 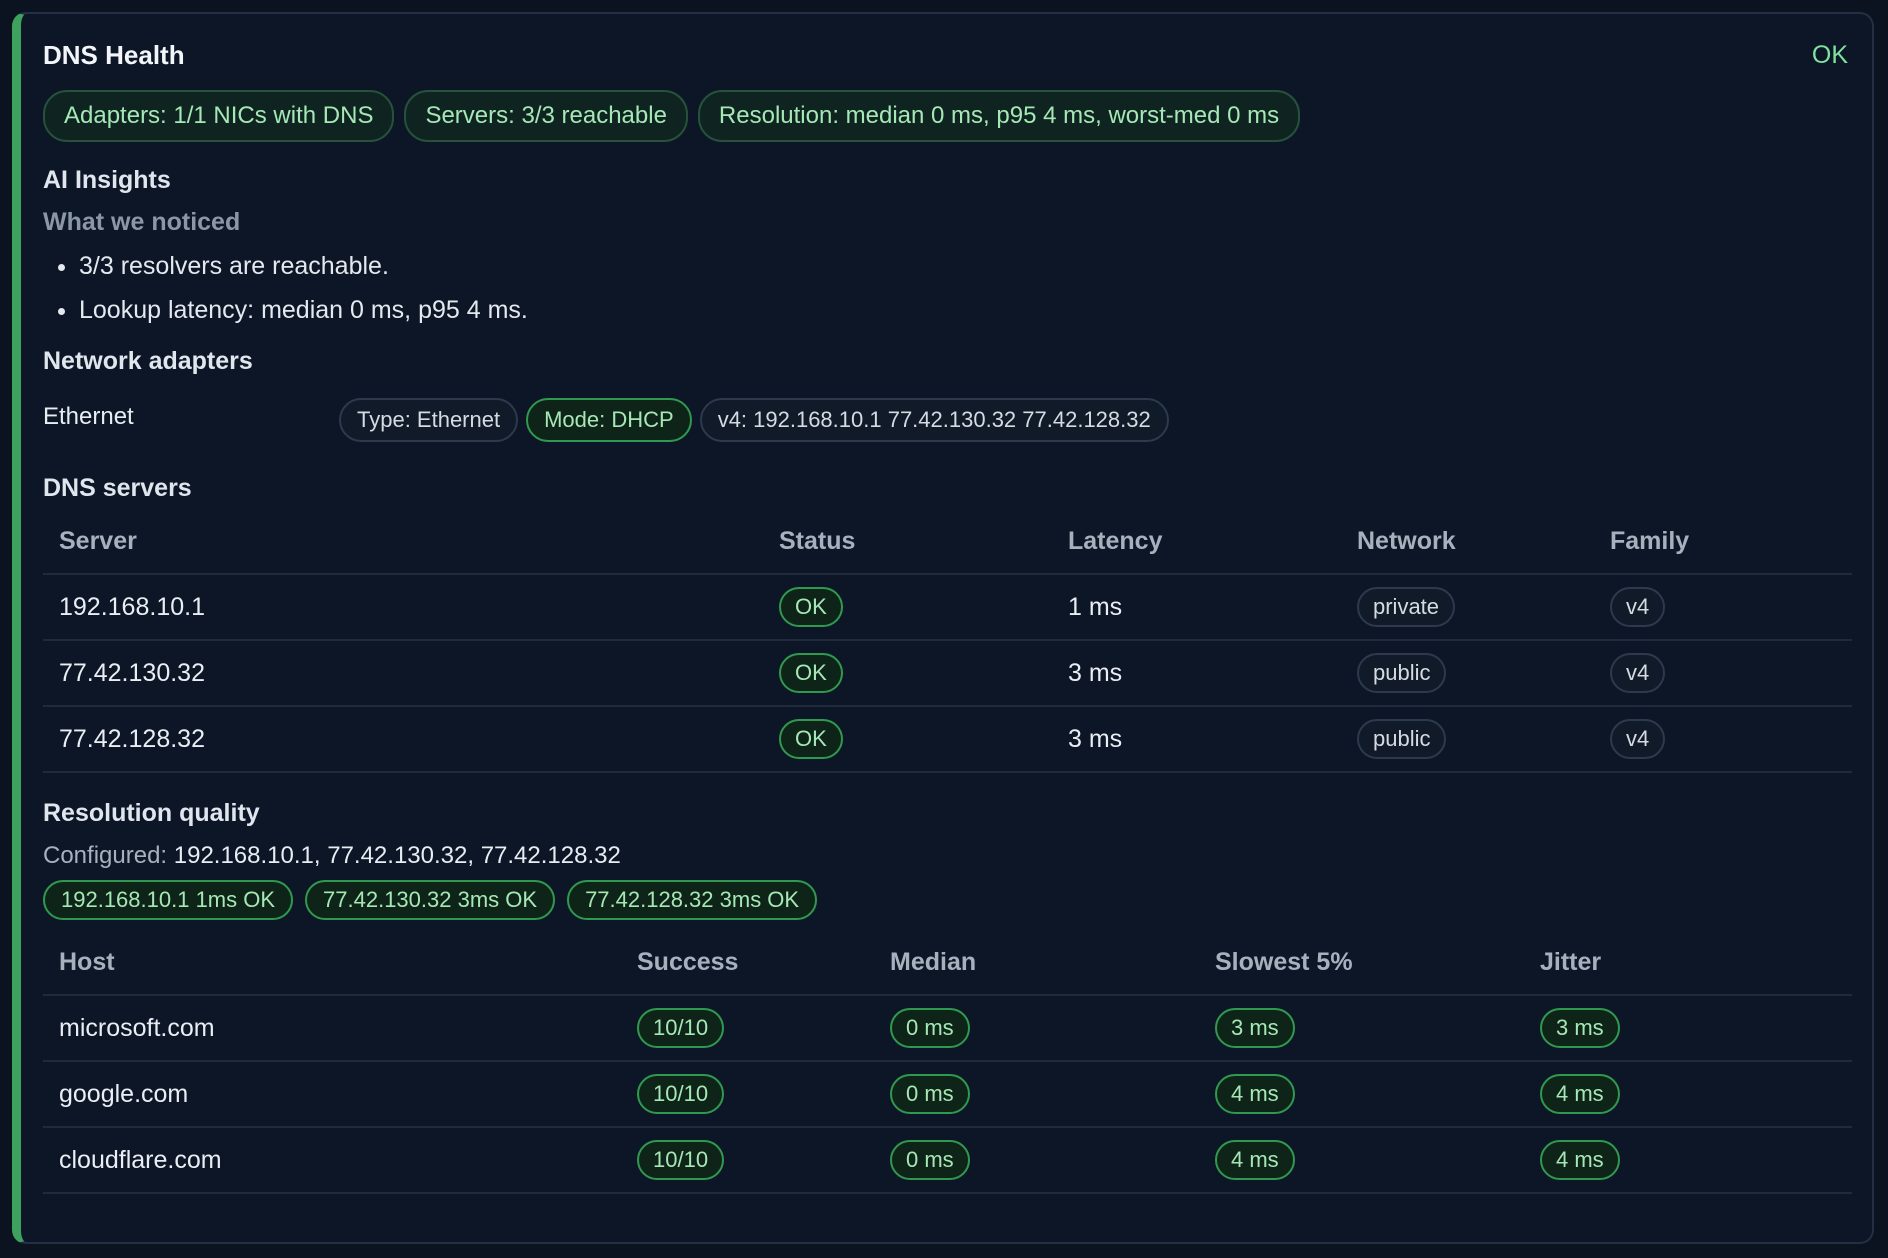 What do you see at coordinates (332, 1028) in the screenshot?
I see `host-name: microsoft.com` at bounding box center [332, 1028].